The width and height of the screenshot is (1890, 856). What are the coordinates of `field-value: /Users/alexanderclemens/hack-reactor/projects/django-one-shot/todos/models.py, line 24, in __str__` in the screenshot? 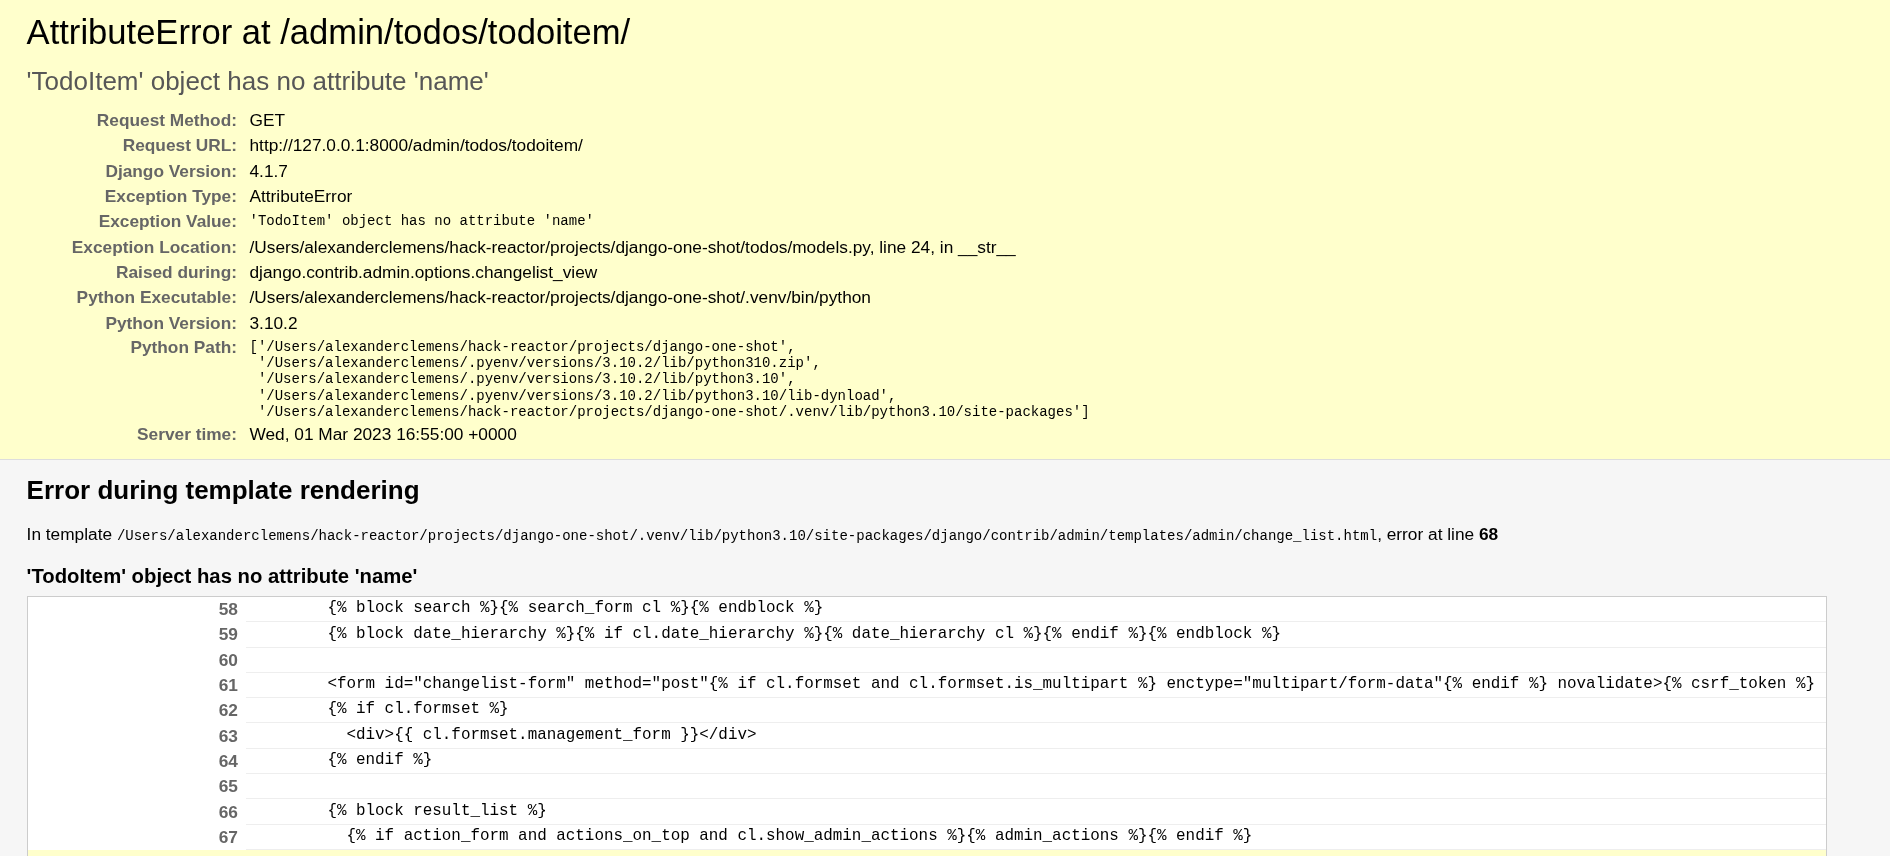 It's located at (632, 247).